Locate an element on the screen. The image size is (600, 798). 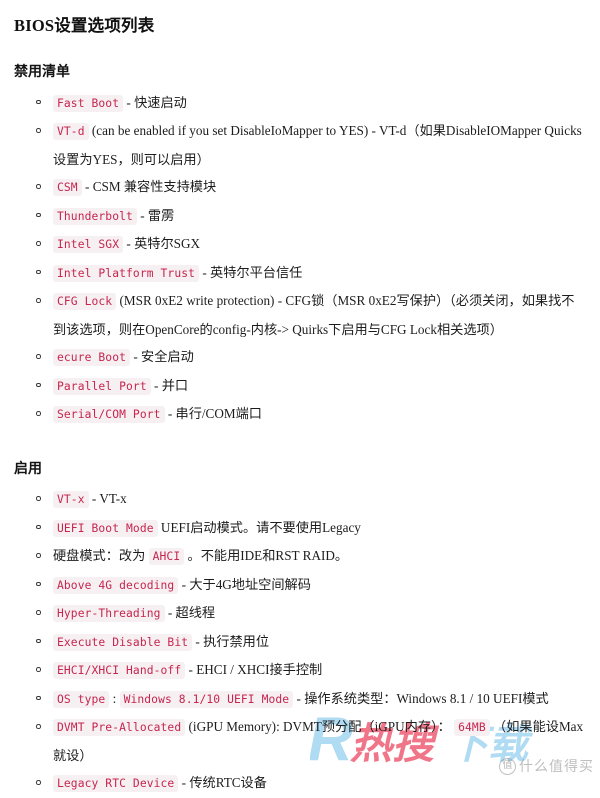
item-text: - 执行禁用位 is located at coordinates (231, 641).